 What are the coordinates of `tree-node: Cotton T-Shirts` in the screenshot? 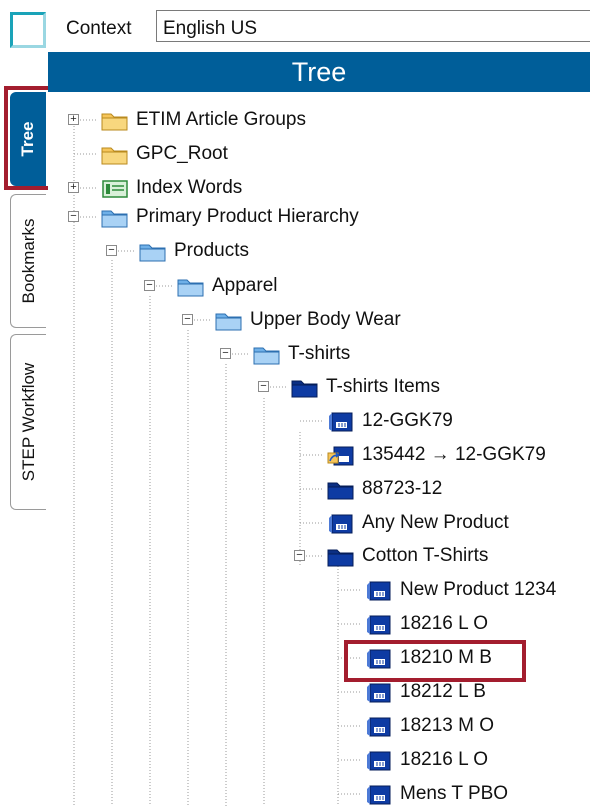 It's located at (407, 556).